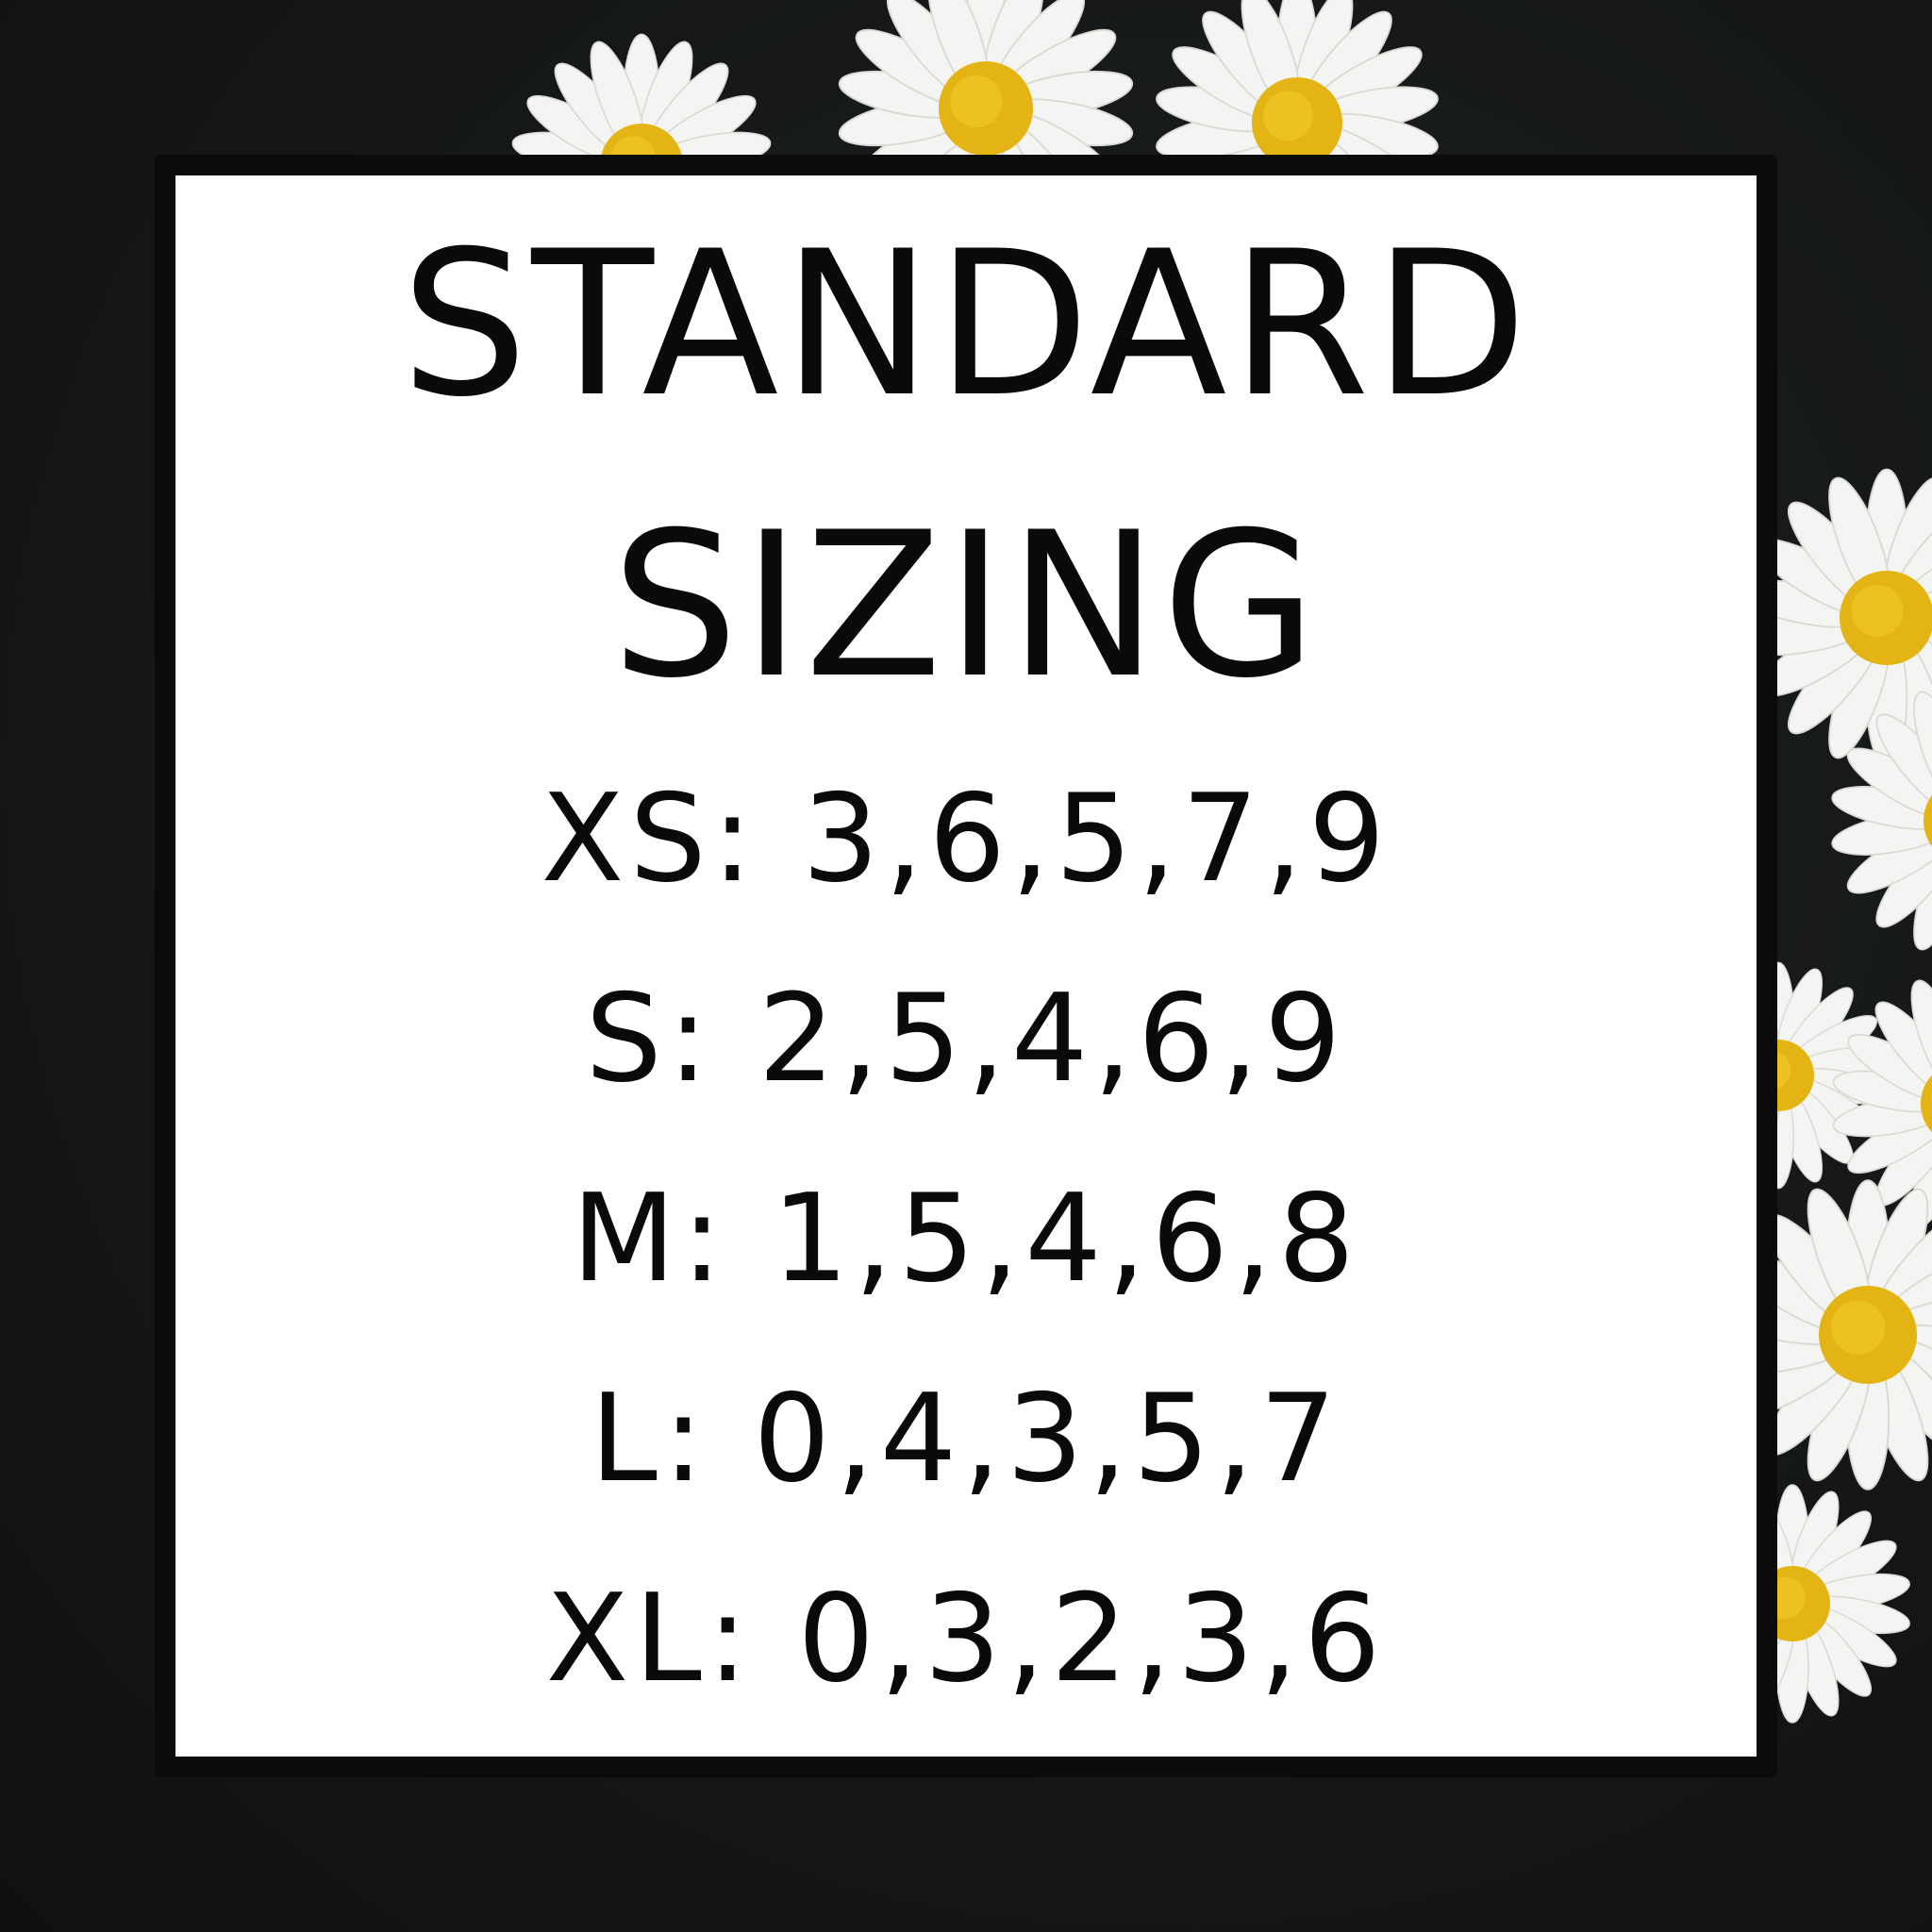  What do you see at coordinates (966, 325) in the screenshot?
I see `title-line-1: STANDARD` at bounding box center [966, 325].